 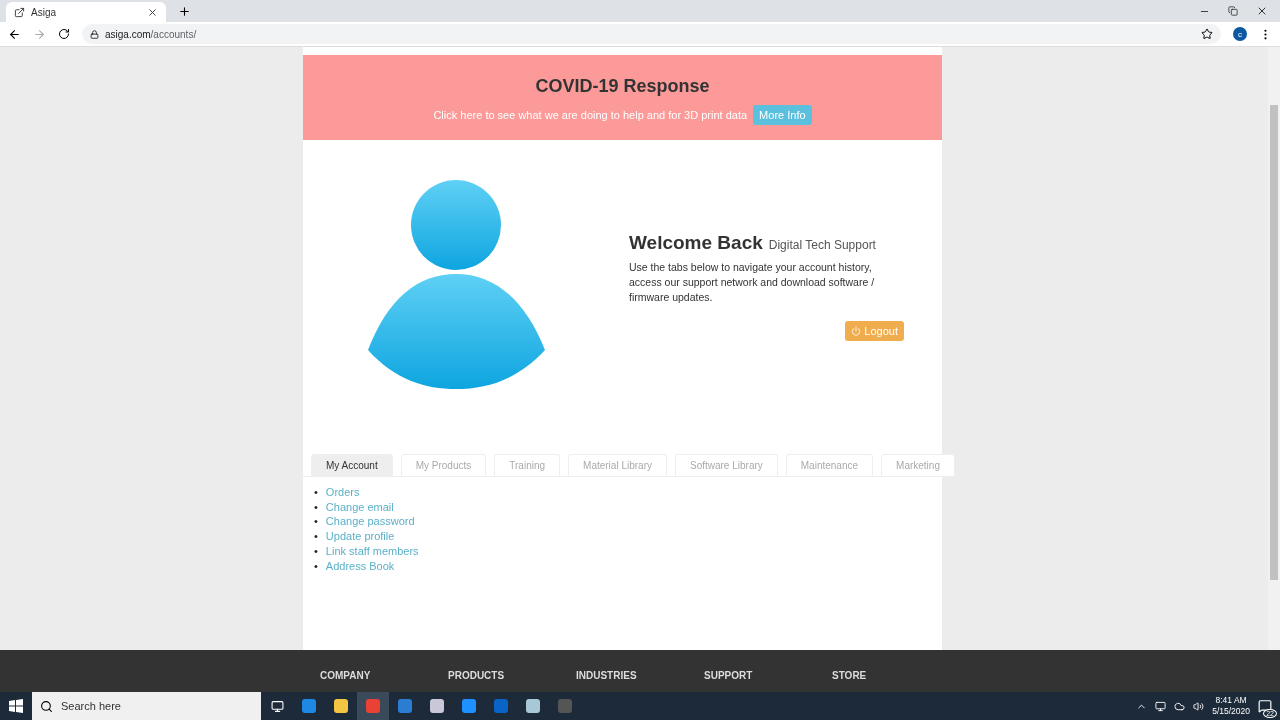 I want to click on windows-start-icon, so click(x=16, y=706).